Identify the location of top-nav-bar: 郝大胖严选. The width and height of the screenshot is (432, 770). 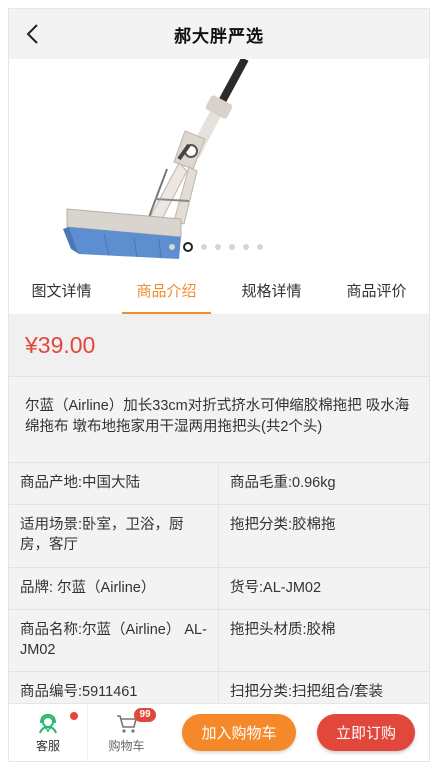
(219, 34).